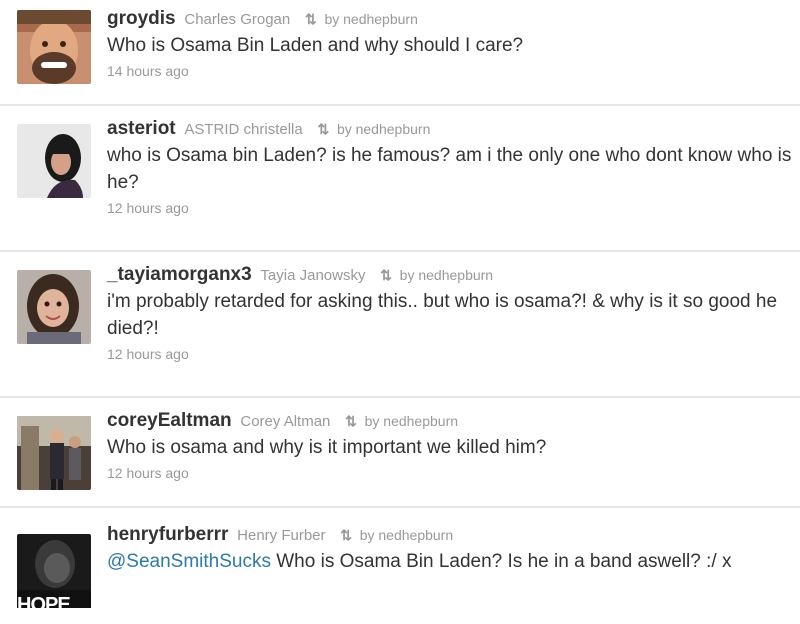  I want to click on avatar-woman-dark-hair-icon, so click(54, 161).